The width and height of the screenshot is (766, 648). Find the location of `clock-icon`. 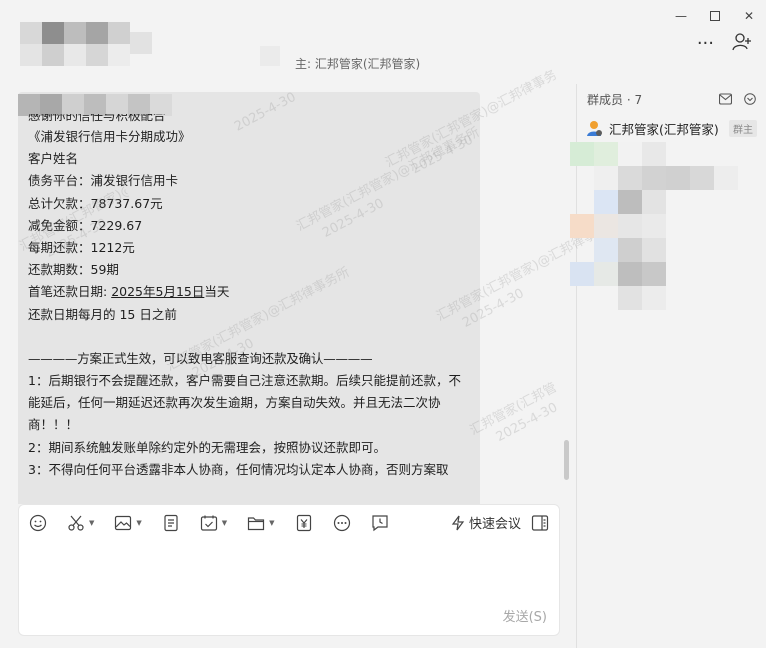

clock-icon is located at coordinates (380, 523).